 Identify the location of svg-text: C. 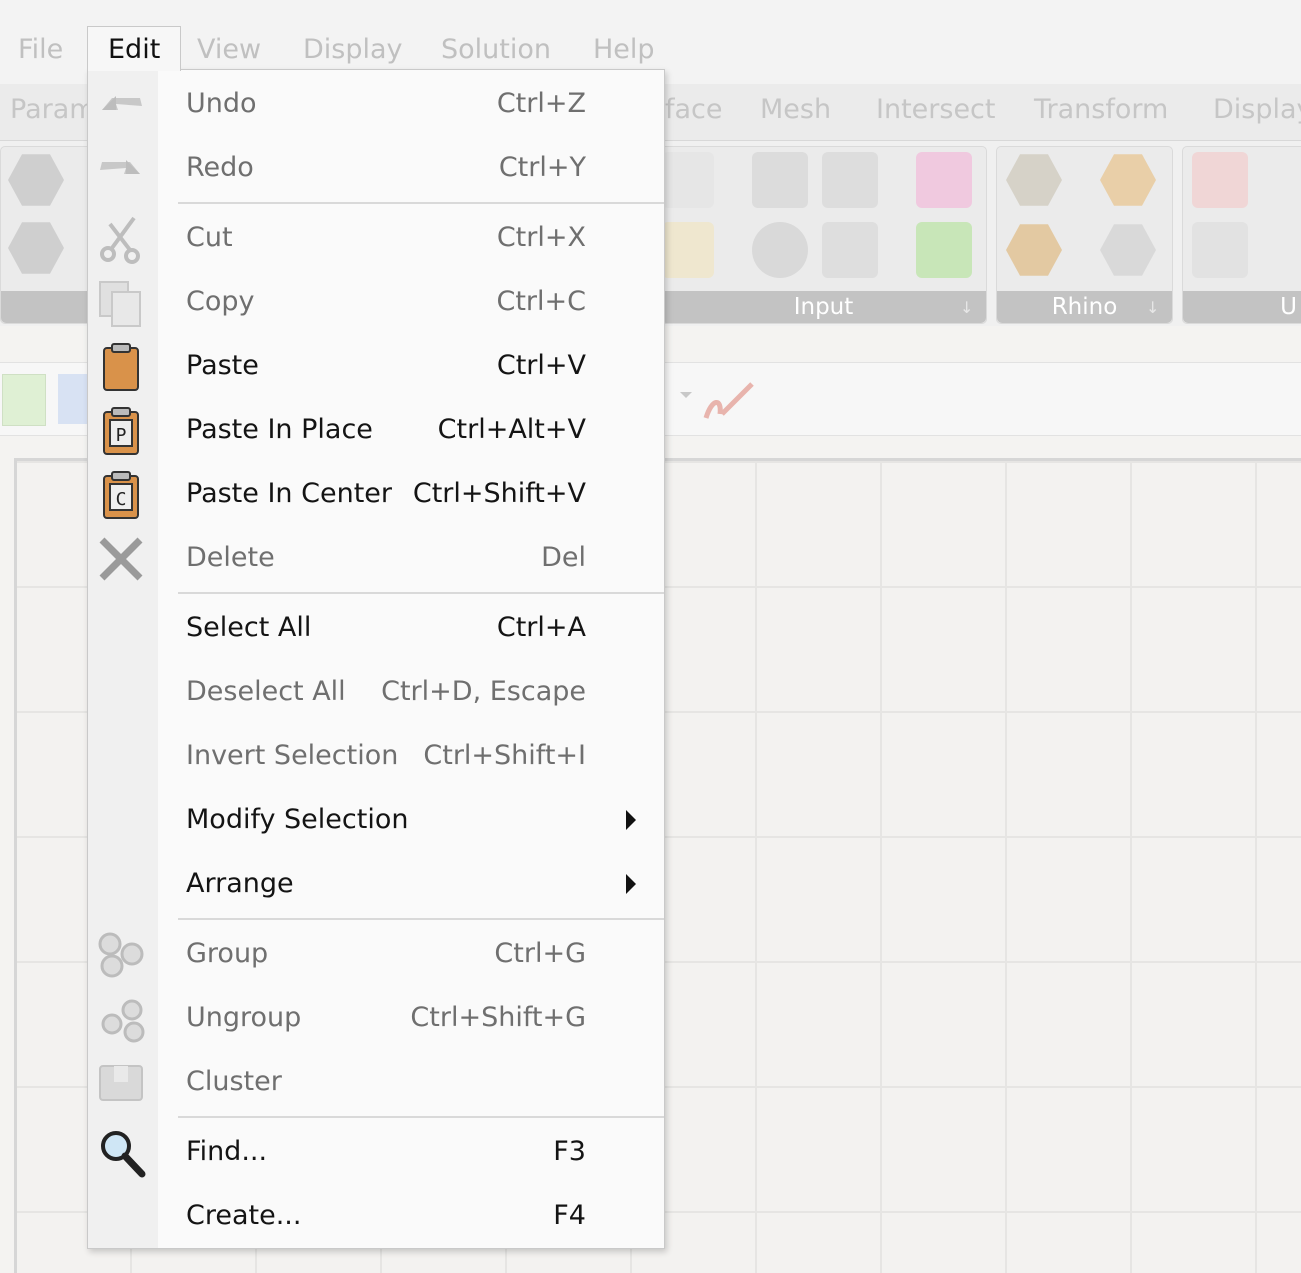
(121, 499).